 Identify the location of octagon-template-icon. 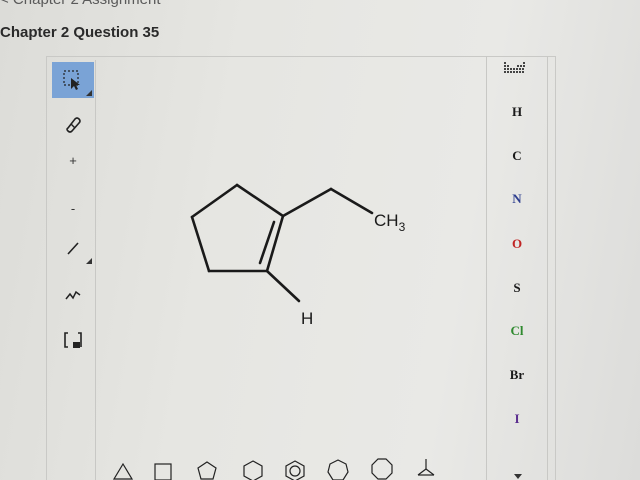
(382, 467).